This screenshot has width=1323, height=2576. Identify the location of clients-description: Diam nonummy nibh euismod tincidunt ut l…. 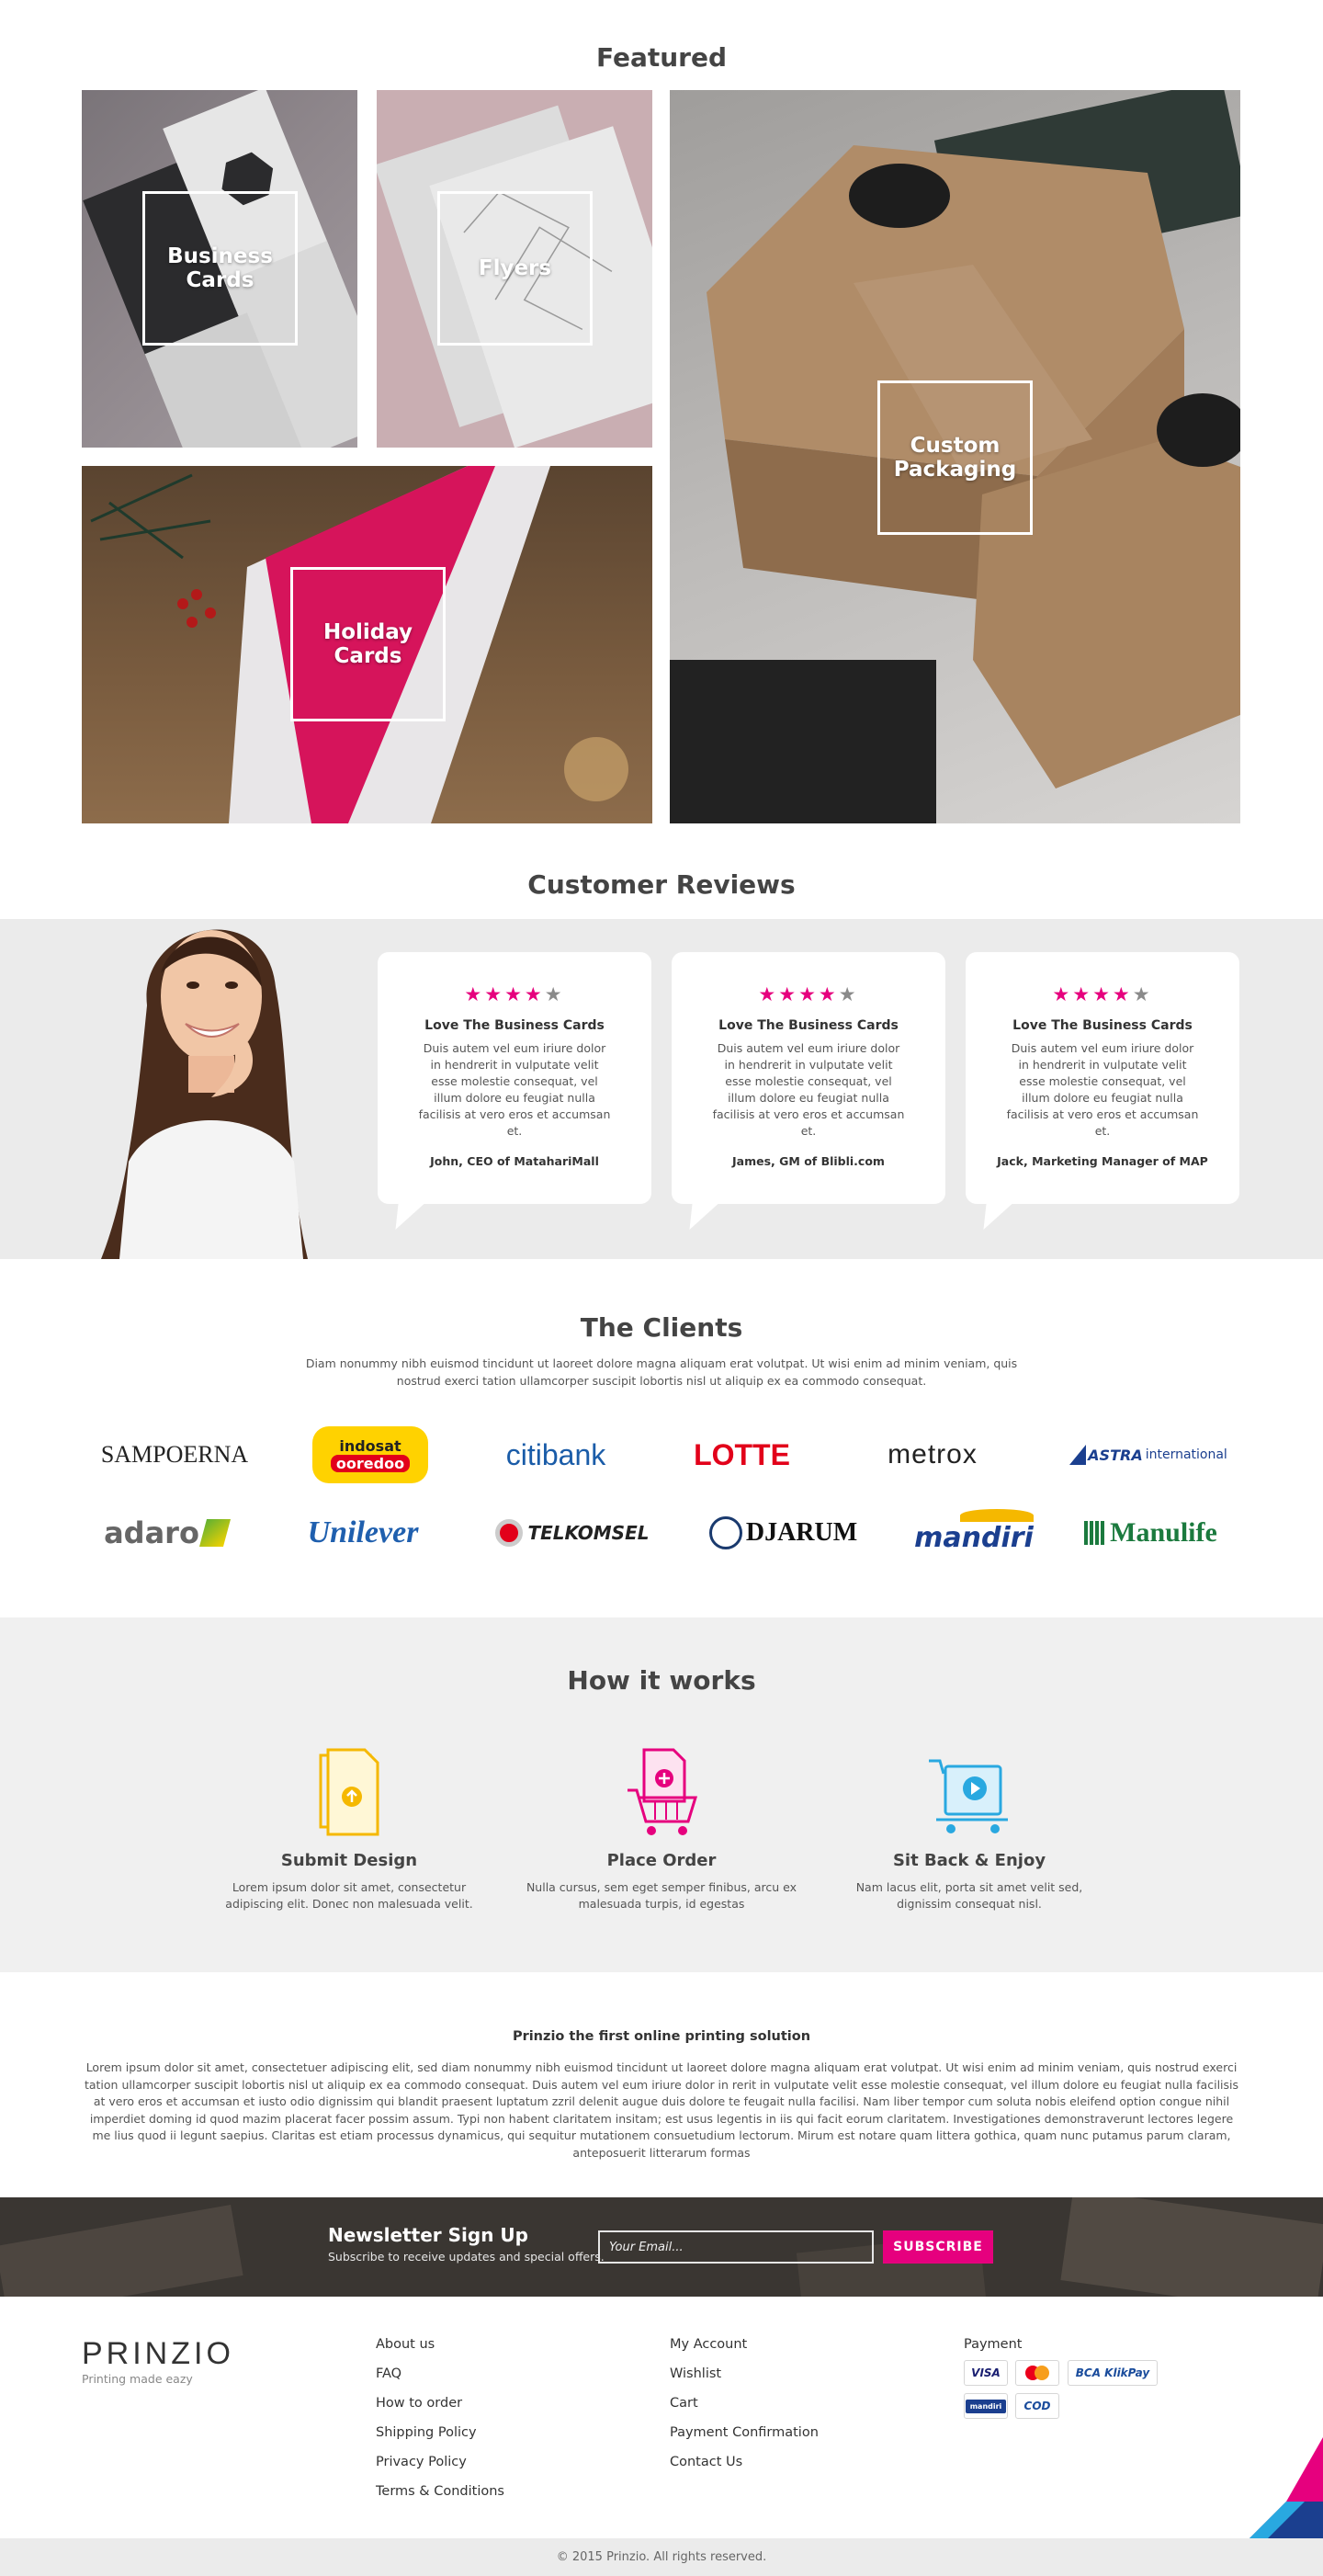
(662, 1372).